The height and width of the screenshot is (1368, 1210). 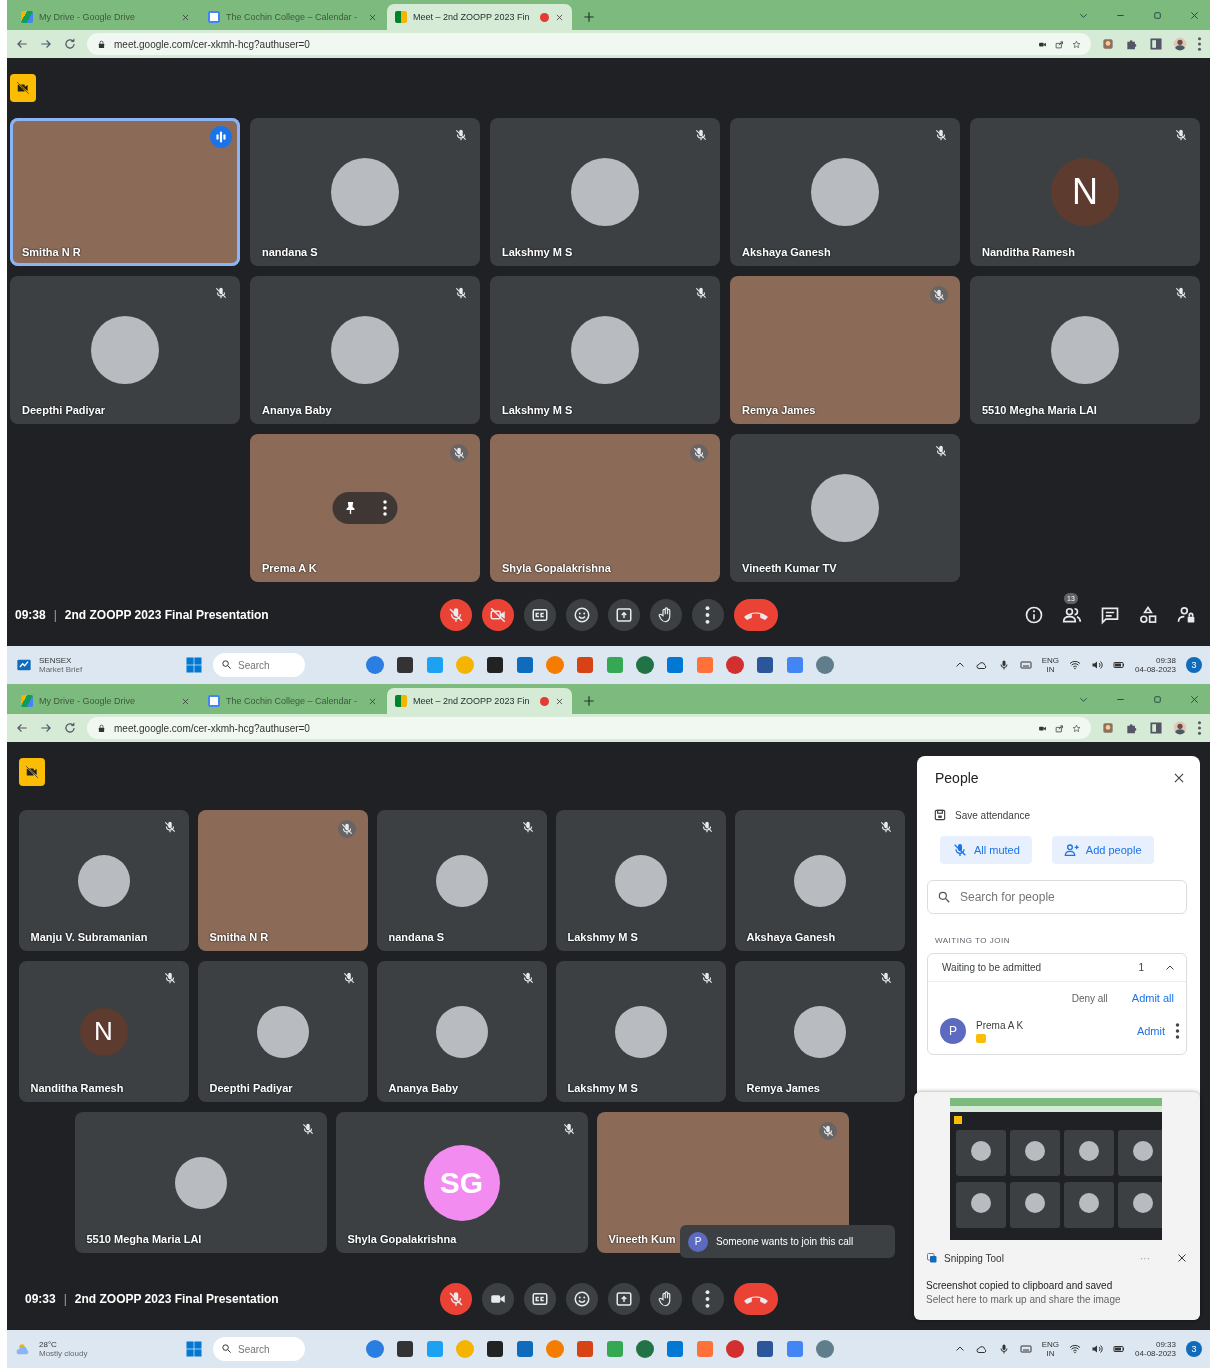 I want to click on info-icon, so click(x=1034, y=615).